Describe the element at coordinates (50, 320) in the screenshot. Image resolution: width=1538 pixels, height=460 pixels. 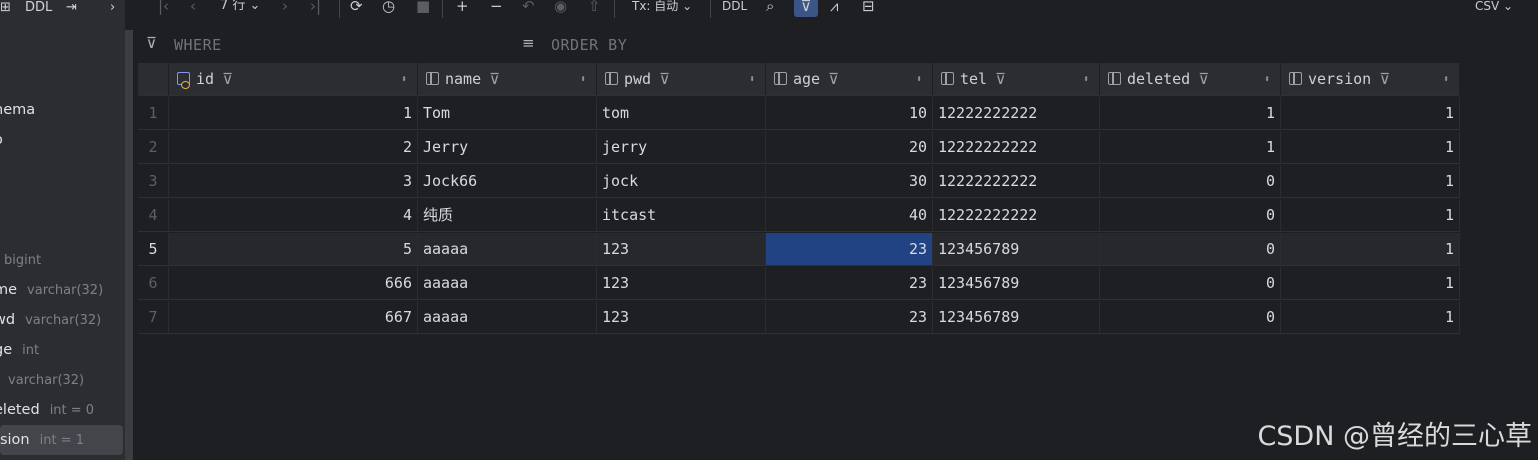
I see `tree-item: wd varchar(32)` at that location.